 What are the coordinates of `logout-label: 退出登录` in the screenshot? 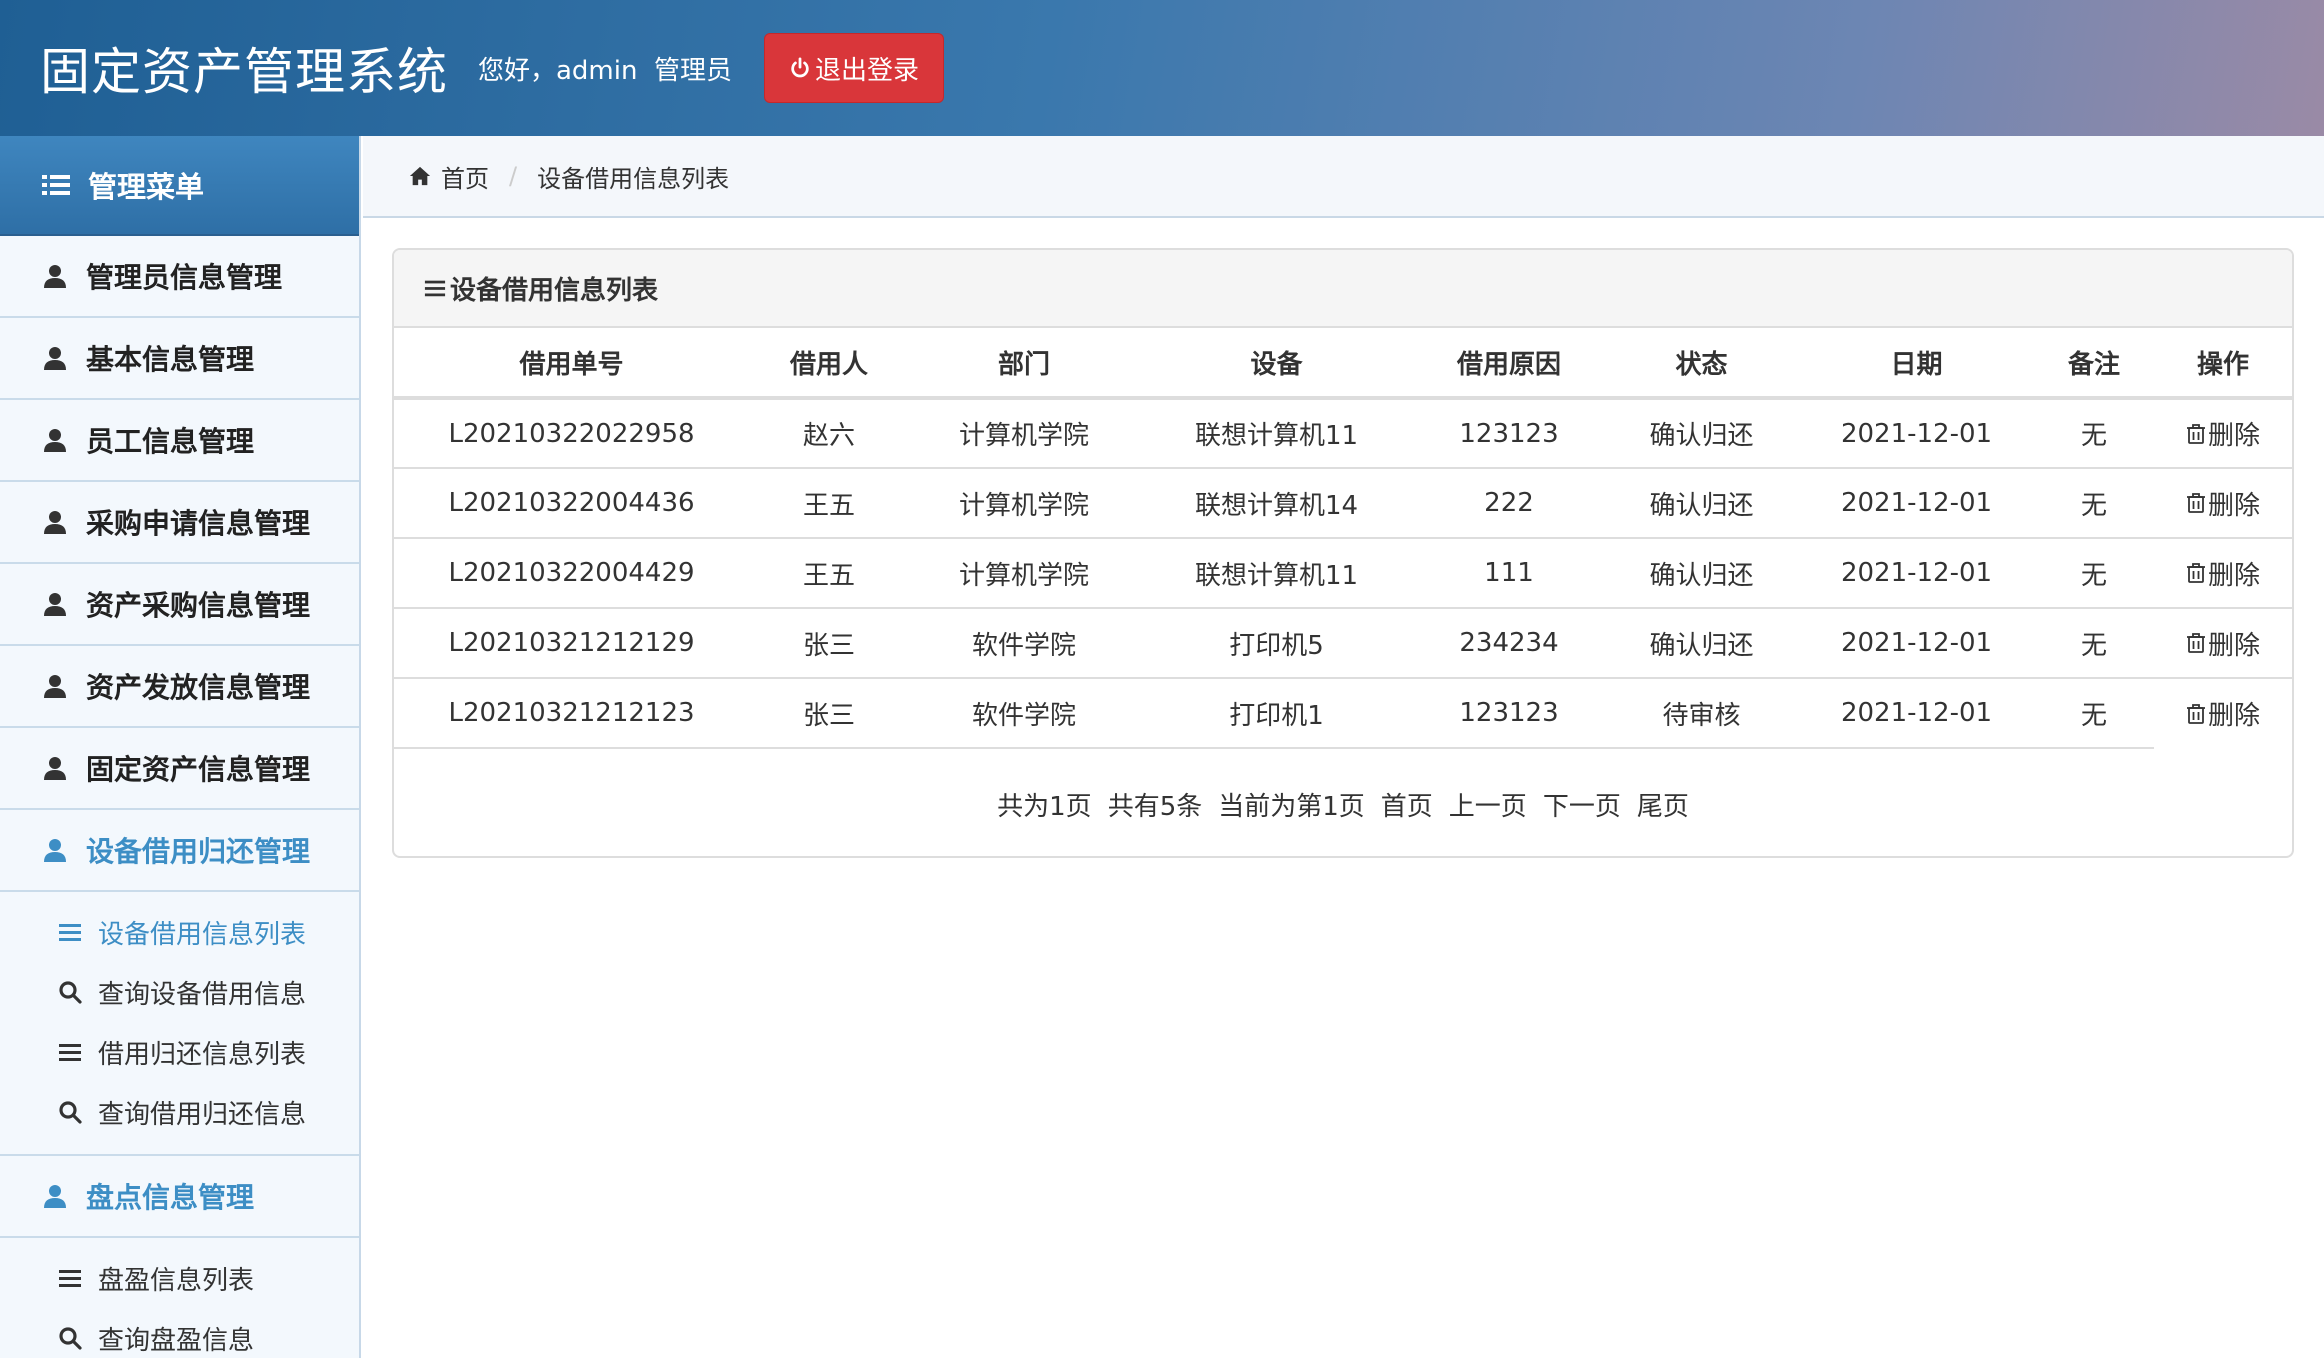 It's located at (866, 70).